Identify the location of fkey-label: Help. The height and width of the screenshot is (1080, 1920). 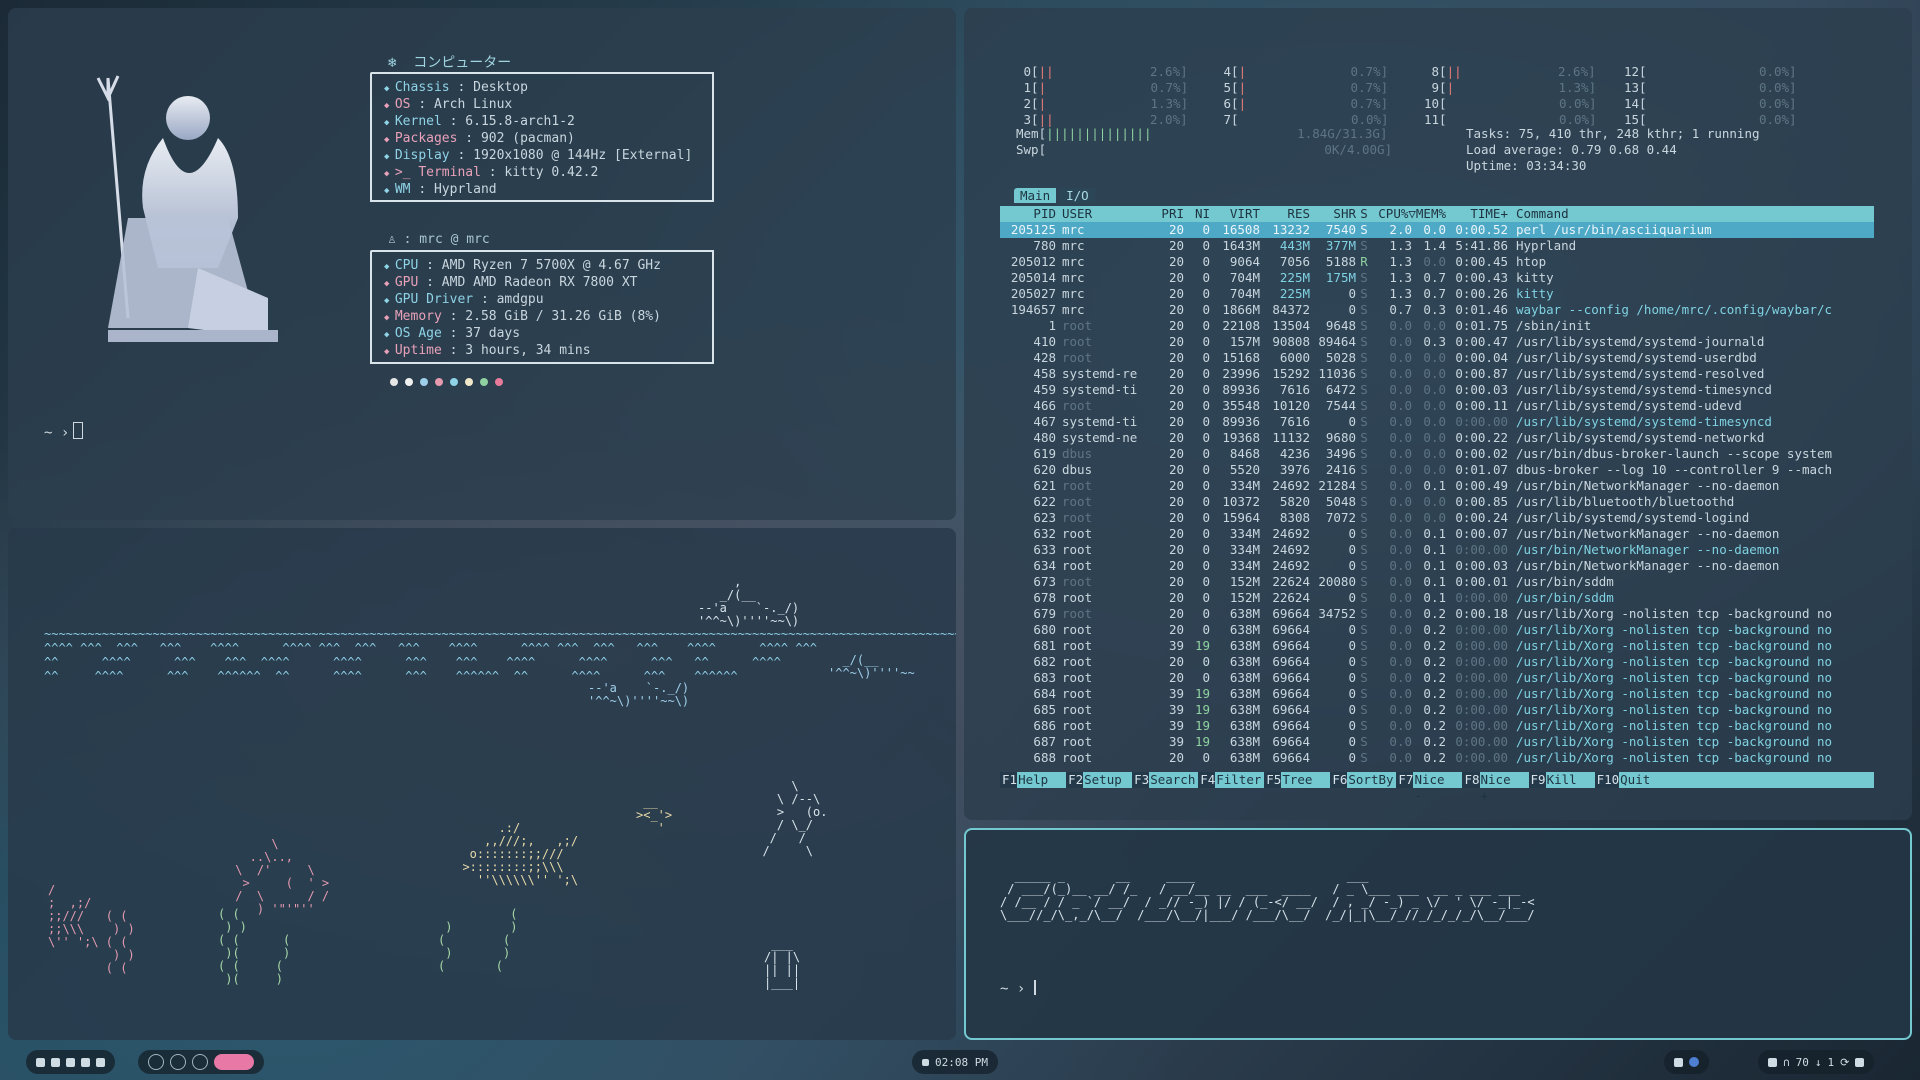
(1041, 780).